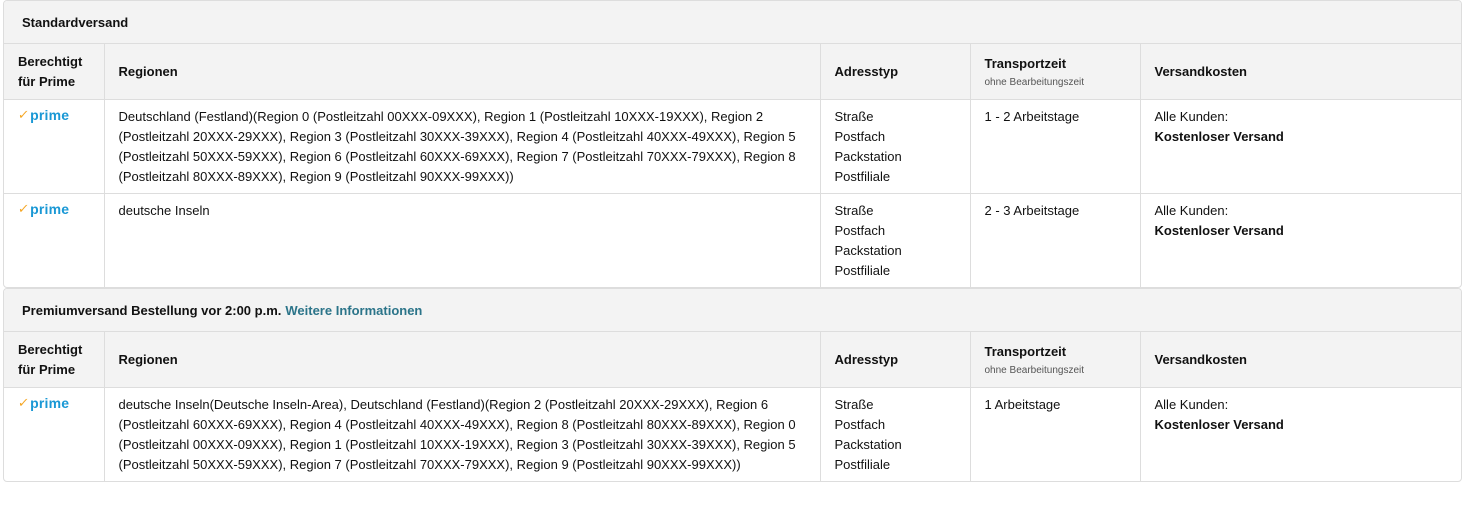 This screenshot has width=1468, height=511. I want to click on more-info-link: Weitere Informationen, so click(353, 310).